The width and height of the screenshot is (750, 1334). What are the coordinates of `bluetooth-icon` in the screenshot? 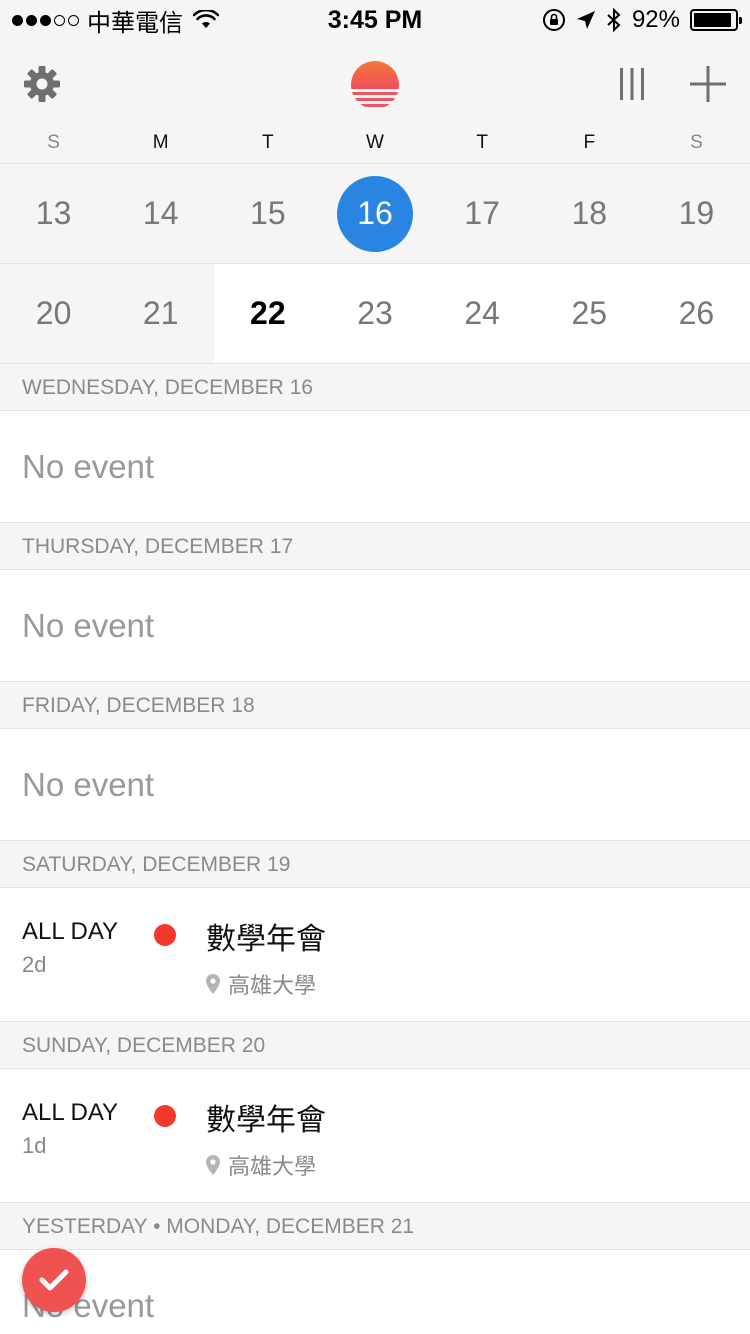 It's located at (614, 20).